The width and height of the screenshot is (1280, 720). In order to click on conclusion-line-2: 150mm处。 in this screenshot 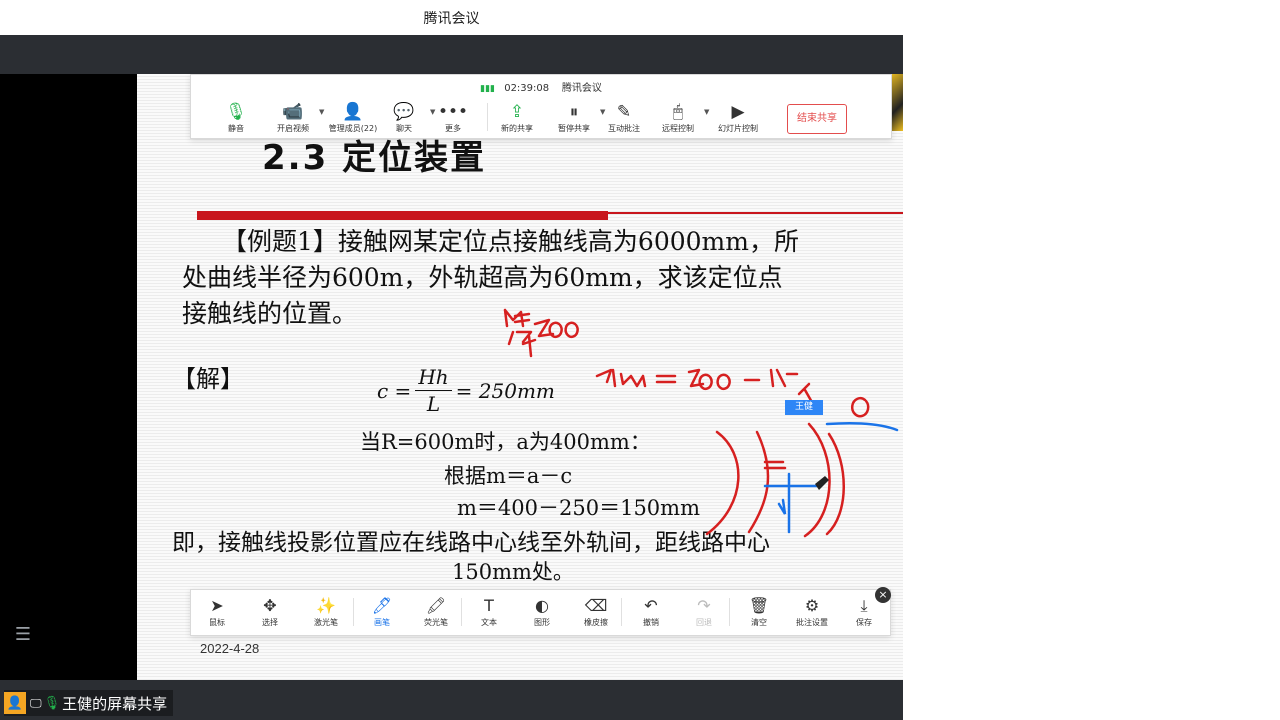, I will do `click(513, 572)`.